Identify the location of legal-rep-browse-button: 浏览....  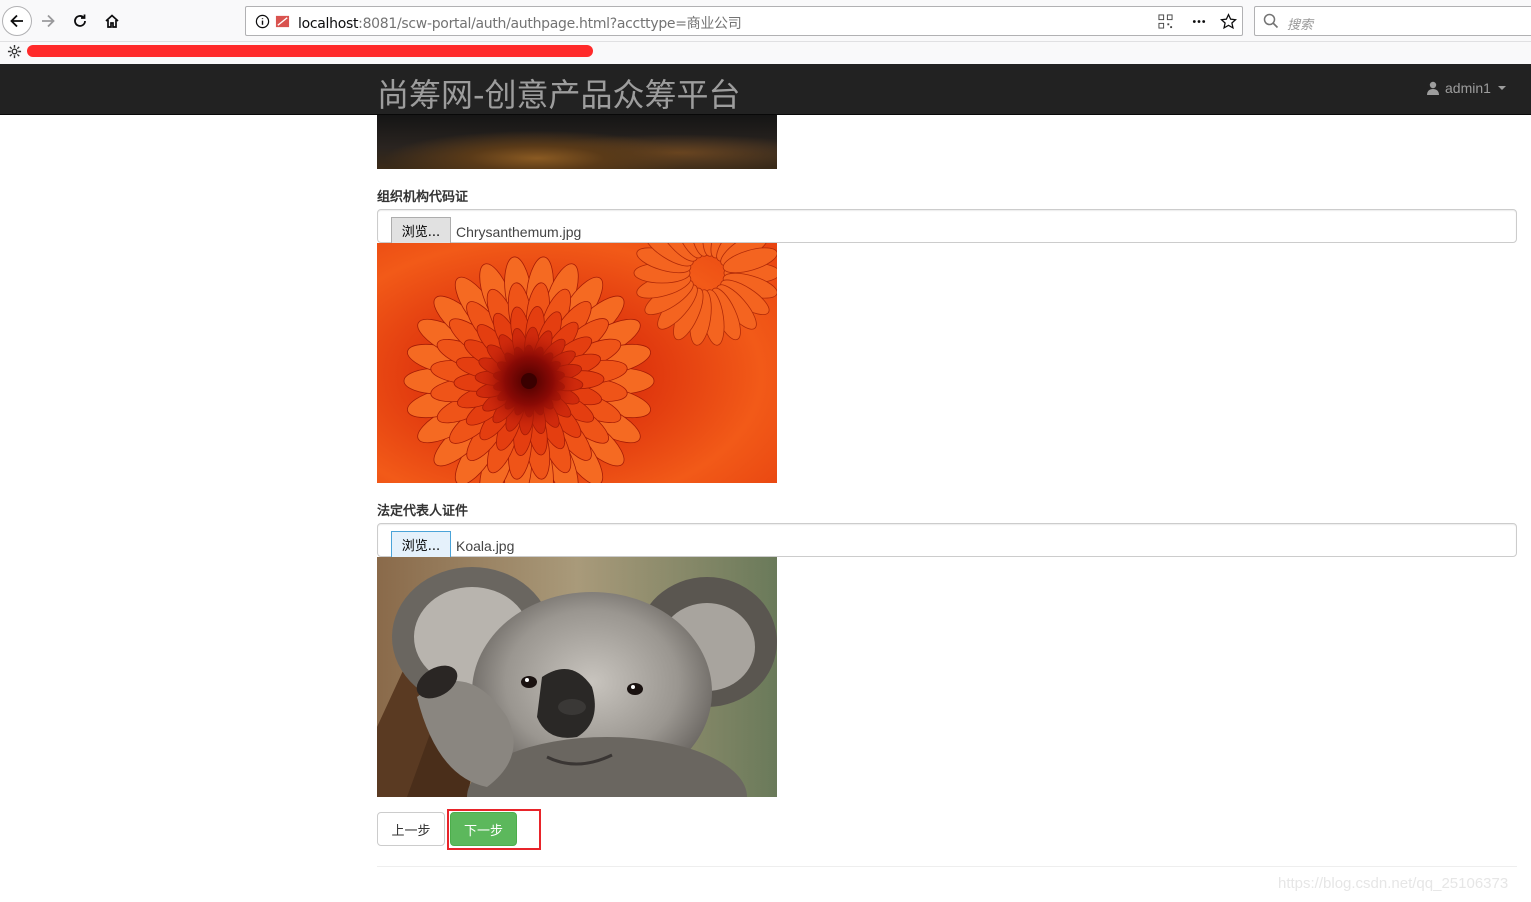
(421, 544).